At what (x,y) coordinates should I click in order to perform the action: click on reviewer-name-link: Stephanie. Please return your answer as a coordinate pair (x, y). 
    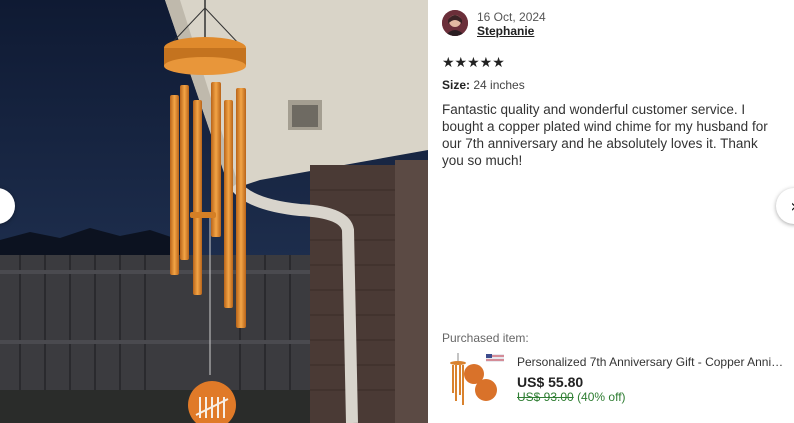
    Looking at the image, I should click on (505, 31).